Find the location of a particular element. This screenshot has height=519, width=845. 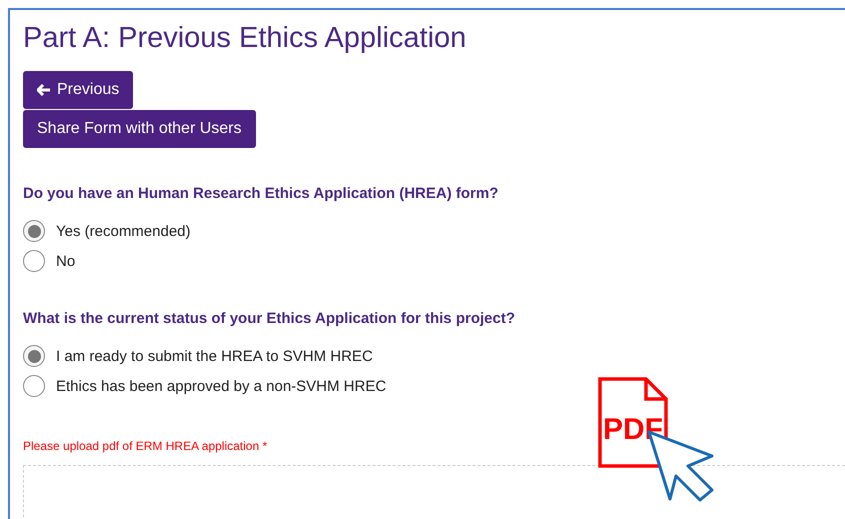

arrow-left-icon is located at coordinates (44, 90).